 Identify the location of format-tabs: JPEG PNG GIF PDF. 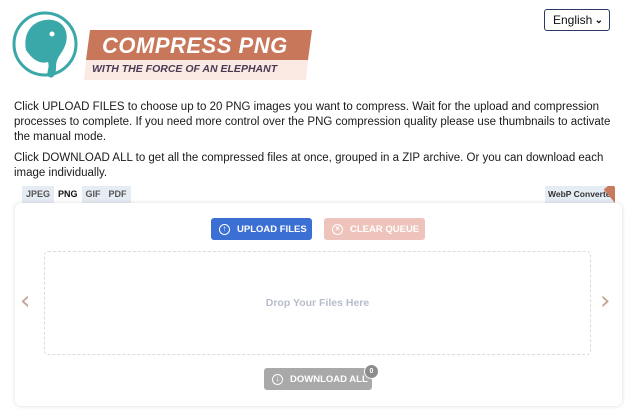
(76, 194).